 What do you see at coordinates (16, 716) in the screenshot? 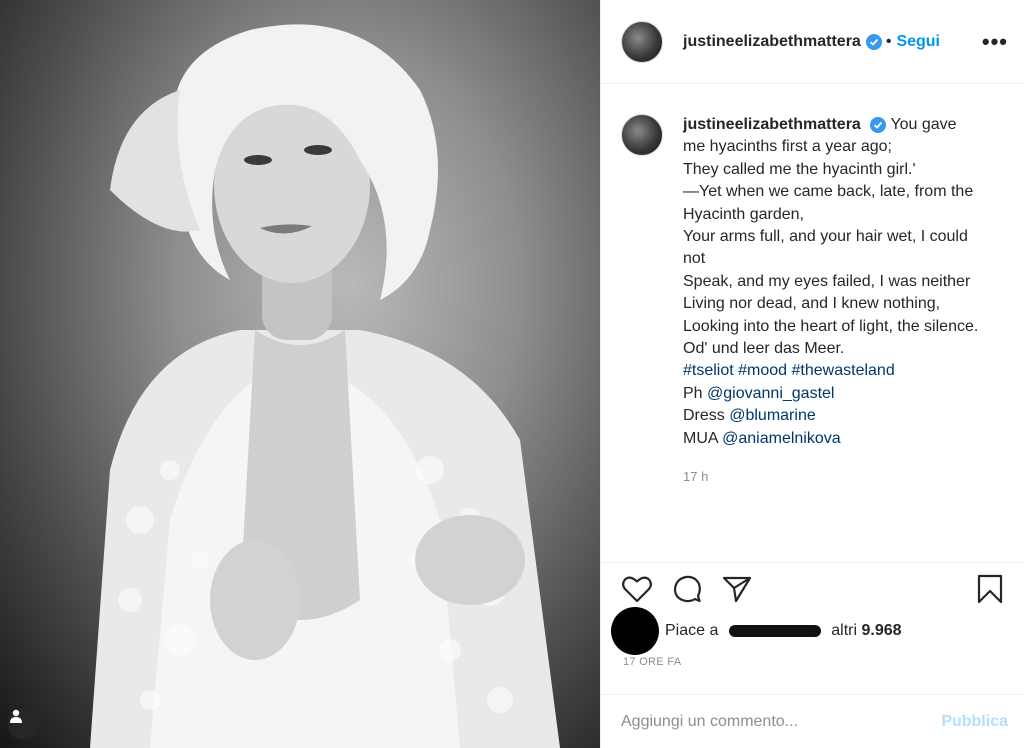
I see `person-icon` at bounding box center [16, 716].